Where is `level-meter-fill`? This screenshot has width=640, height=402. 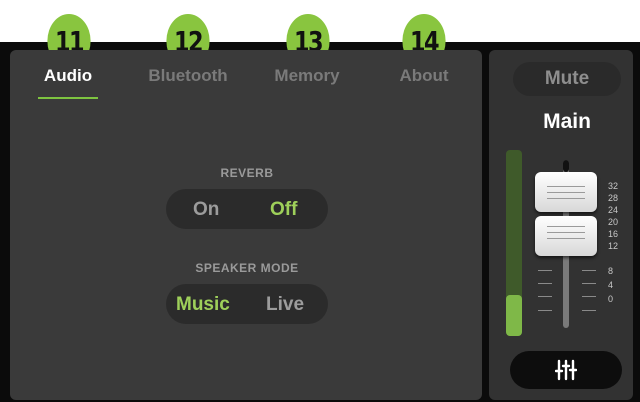 level-meter-fill is located at coordinates (514, 315).